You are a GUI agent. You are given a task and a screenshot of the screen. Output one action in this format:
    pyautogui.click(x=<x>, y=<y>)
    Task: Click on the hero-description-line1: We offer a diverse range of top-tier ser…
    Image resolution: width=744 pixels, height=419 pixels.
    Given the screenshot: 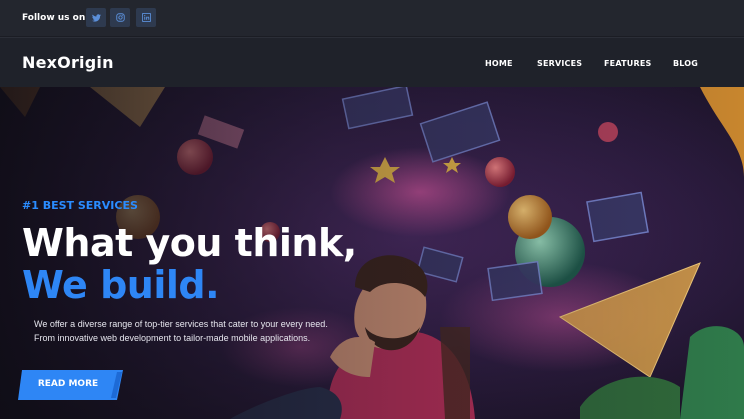 What is the action you would take?
    pyautogui.click(x=181, y=324)
    